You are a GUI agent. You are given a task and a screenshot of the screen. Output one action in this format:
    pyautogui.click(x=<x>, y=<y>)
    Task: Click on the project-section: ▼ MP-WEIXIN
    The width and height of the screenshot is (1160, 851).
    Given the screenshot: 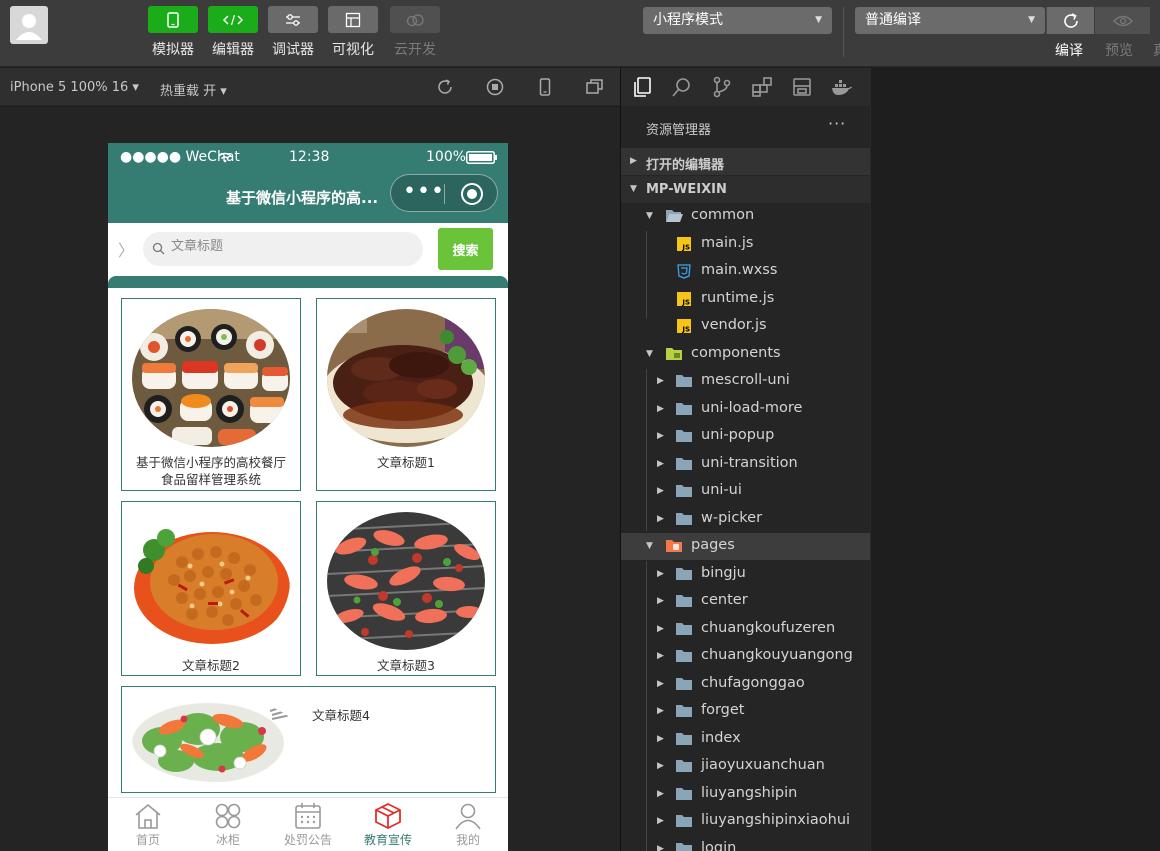 What is the action you would take?
    pyautogui.click(x=745, y=189)
    